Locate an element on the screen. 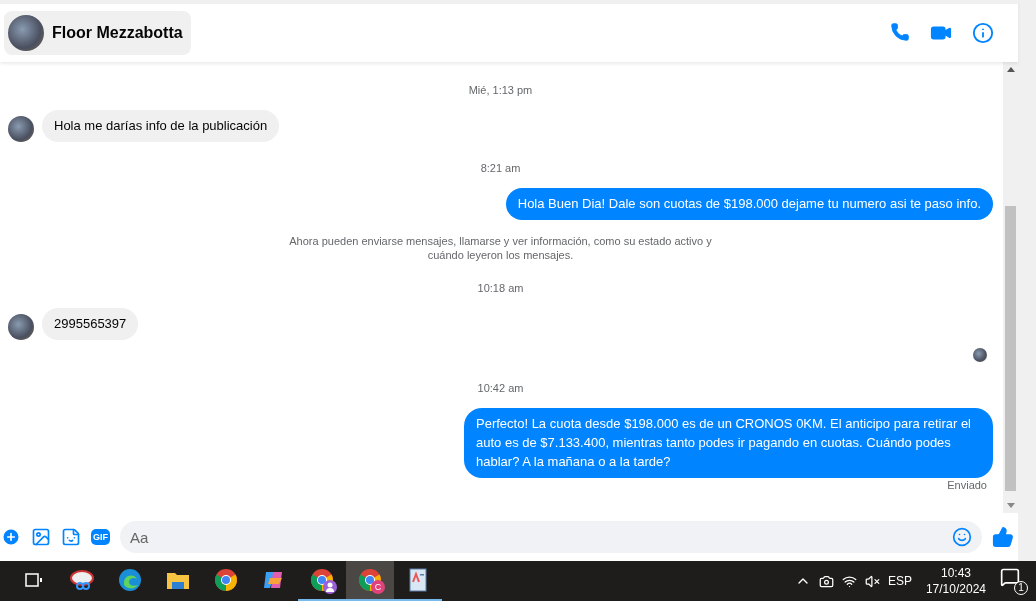  wifi-icon is located at coordinates (849, 581).